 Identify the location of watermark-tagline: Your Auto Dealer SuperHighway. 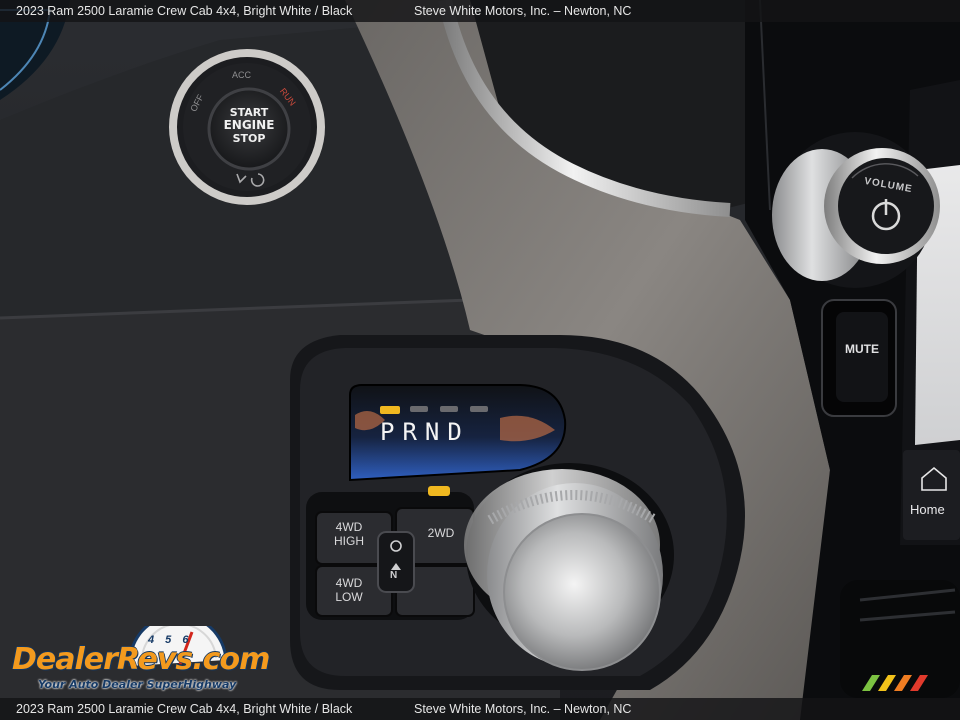
(137, 684).